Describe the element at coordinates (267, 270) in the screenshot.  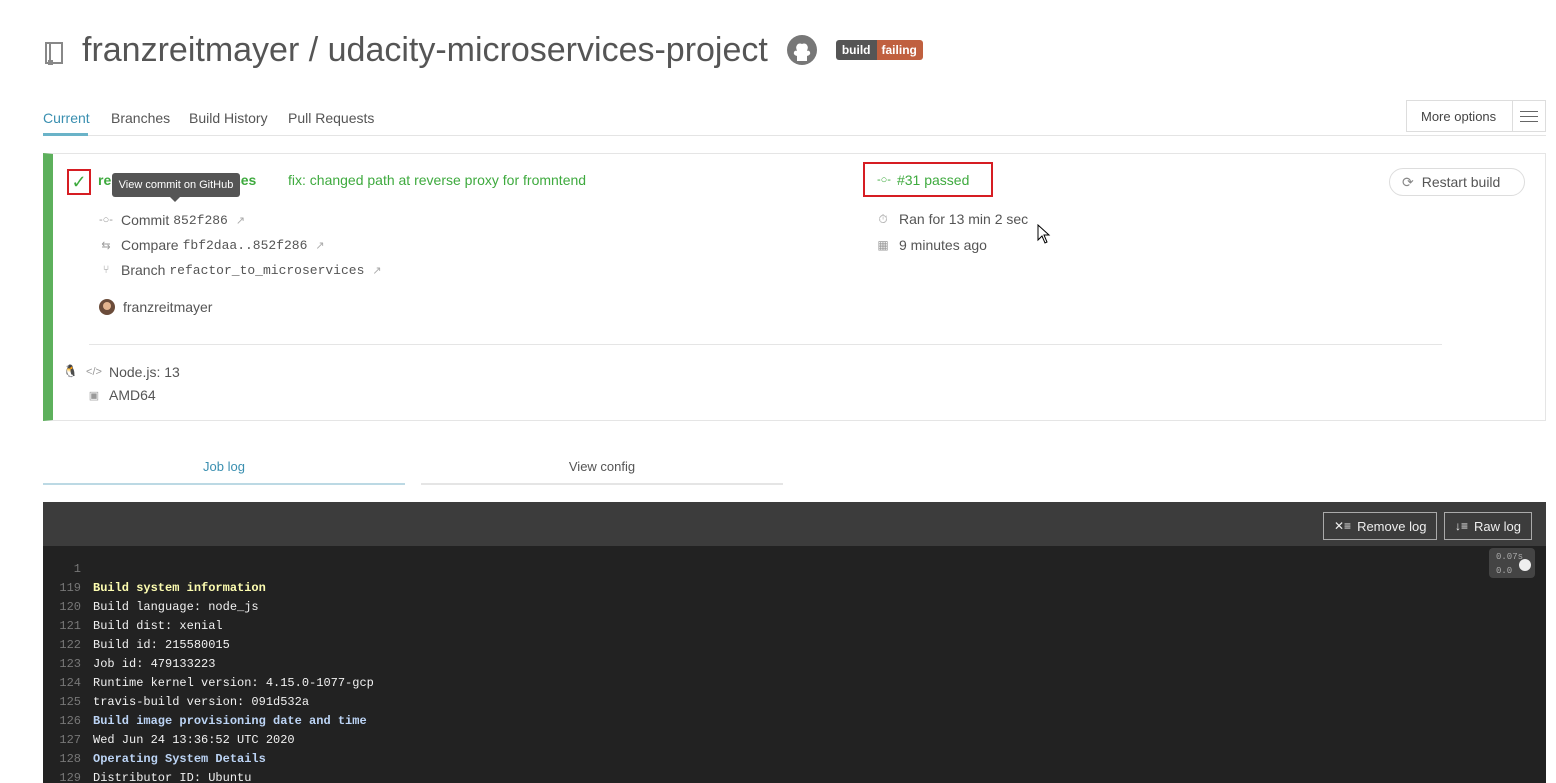
I see `branch-value: refactor_to_microservices` at that location.